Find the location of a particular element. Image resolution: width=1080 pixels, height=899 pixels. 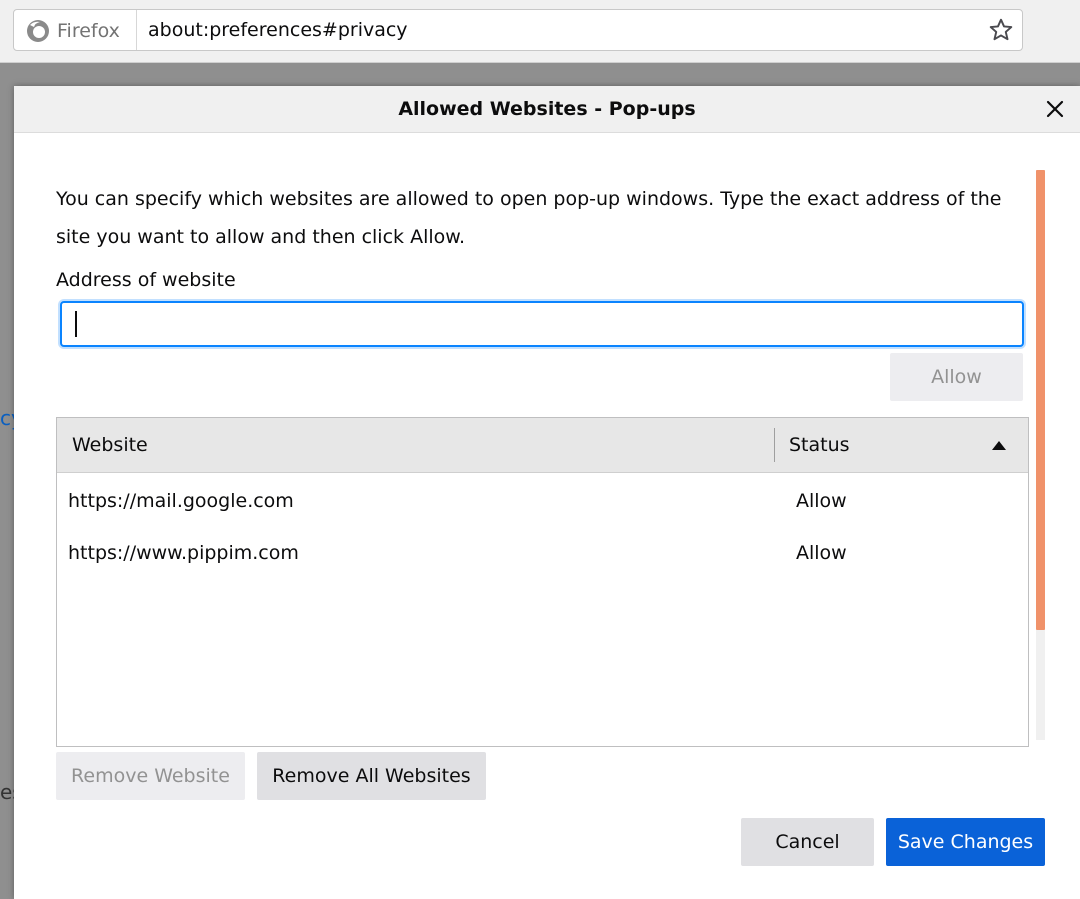

allow-button: Allow is located at coordinates (956, 377).